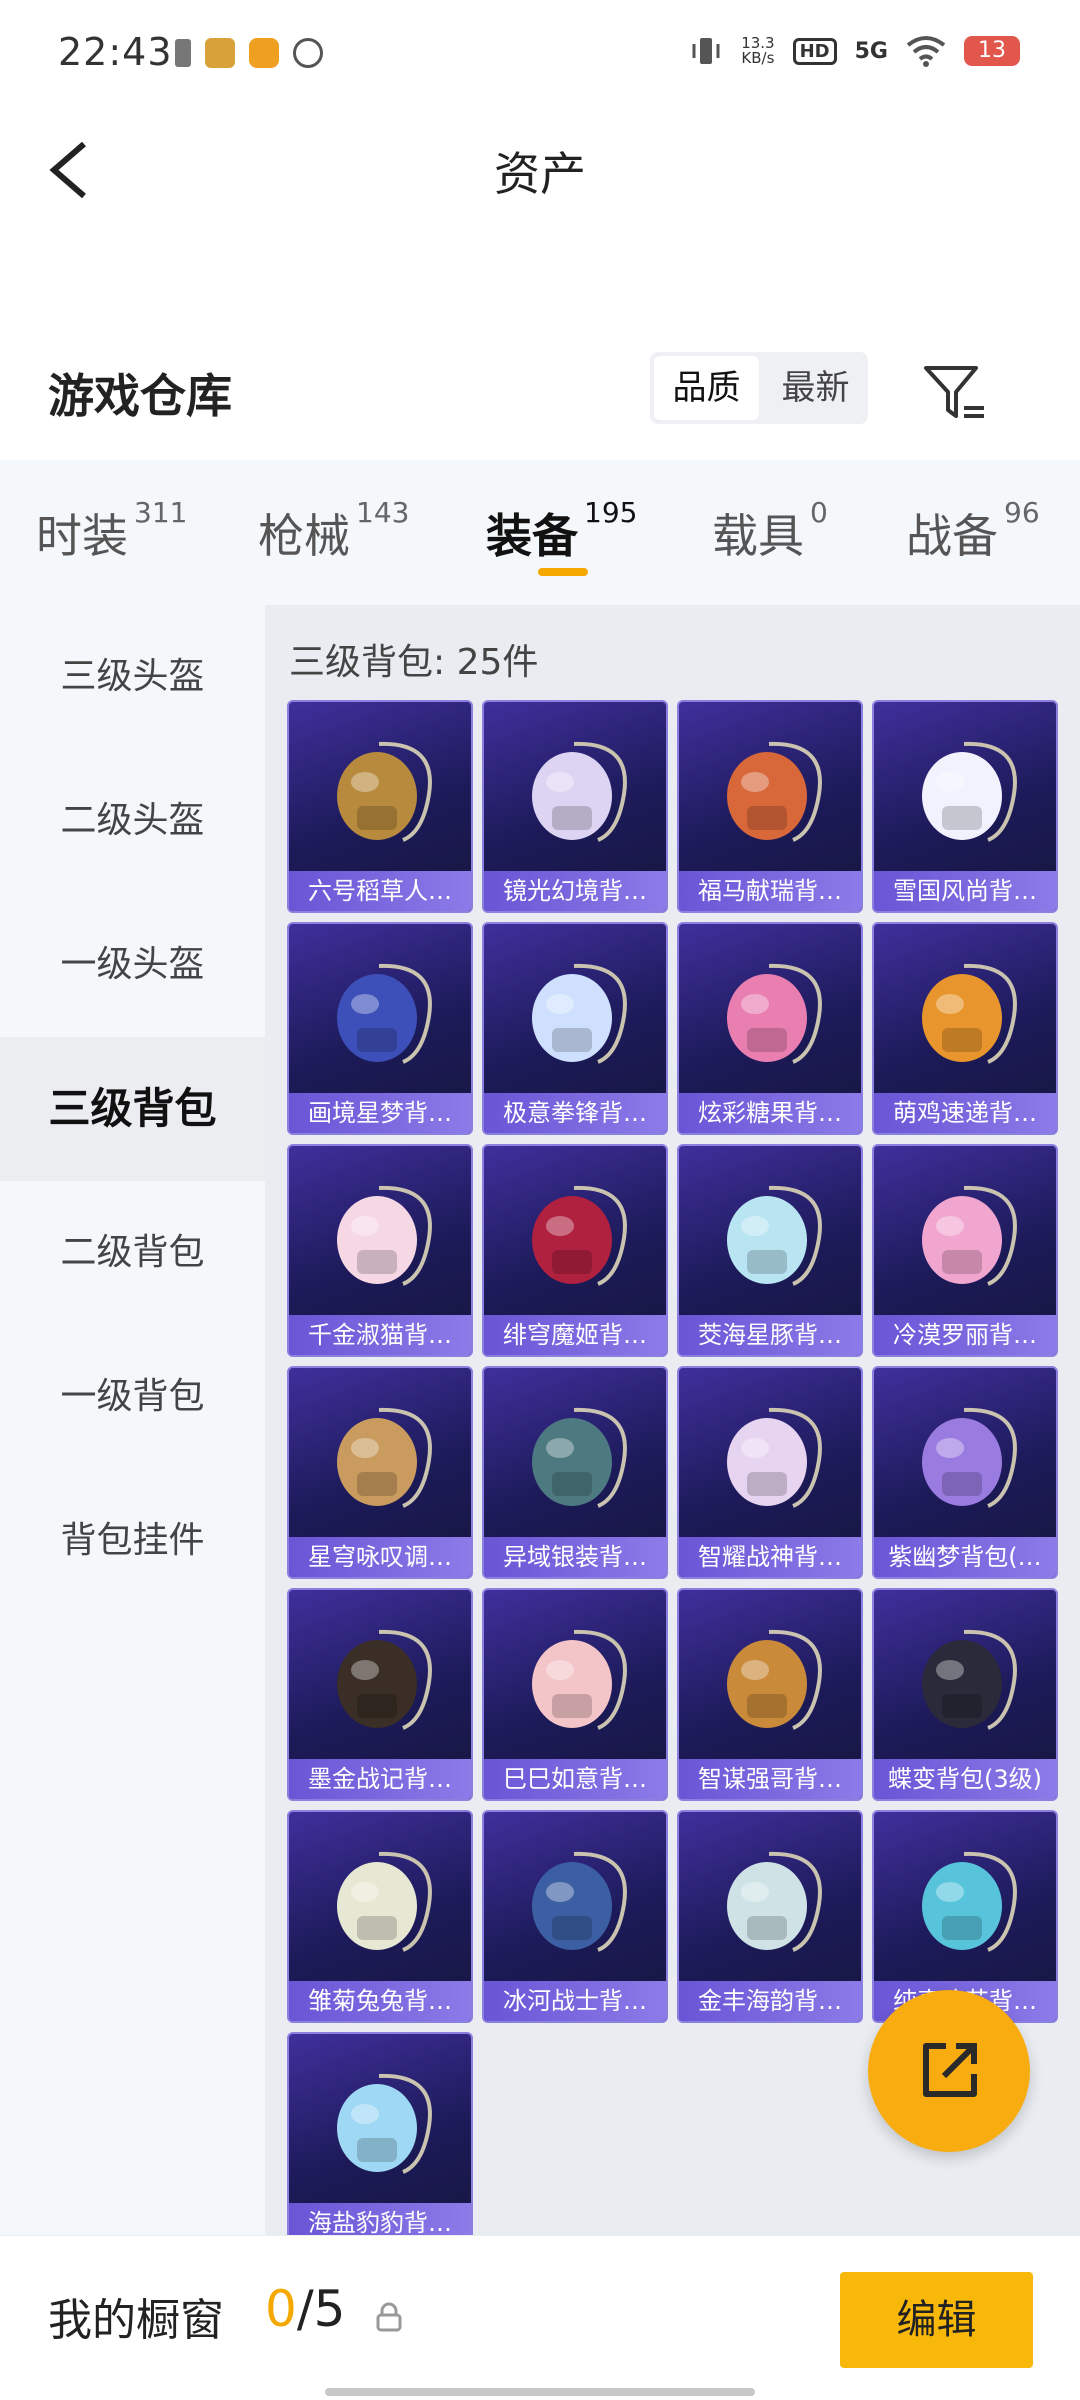  I want to click on sidebar-item-level1-backpack: 一级背包, so click(132, 1397).